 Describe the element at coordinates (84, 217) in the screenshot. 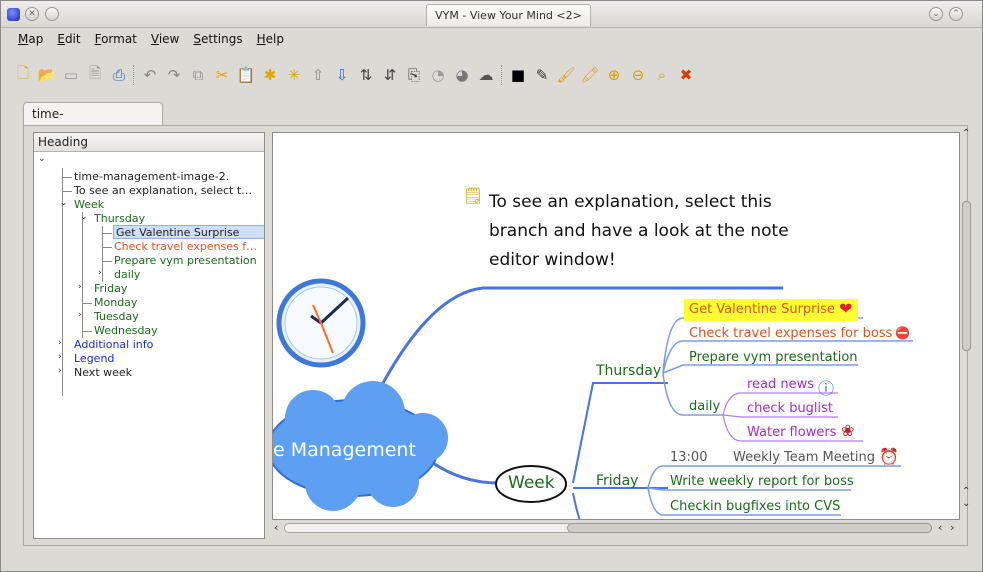

I see `collapse-thursday-icon: ⌄` at that location.